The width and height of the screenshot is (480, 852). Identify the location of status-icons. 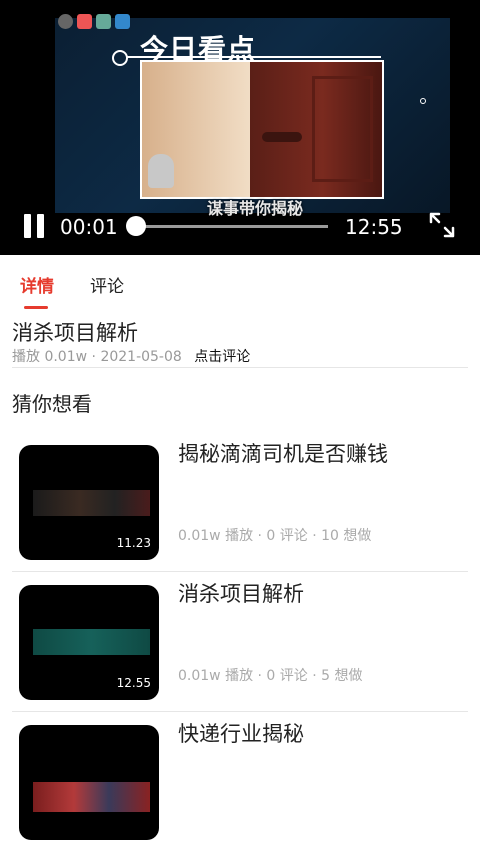
(94, 21).